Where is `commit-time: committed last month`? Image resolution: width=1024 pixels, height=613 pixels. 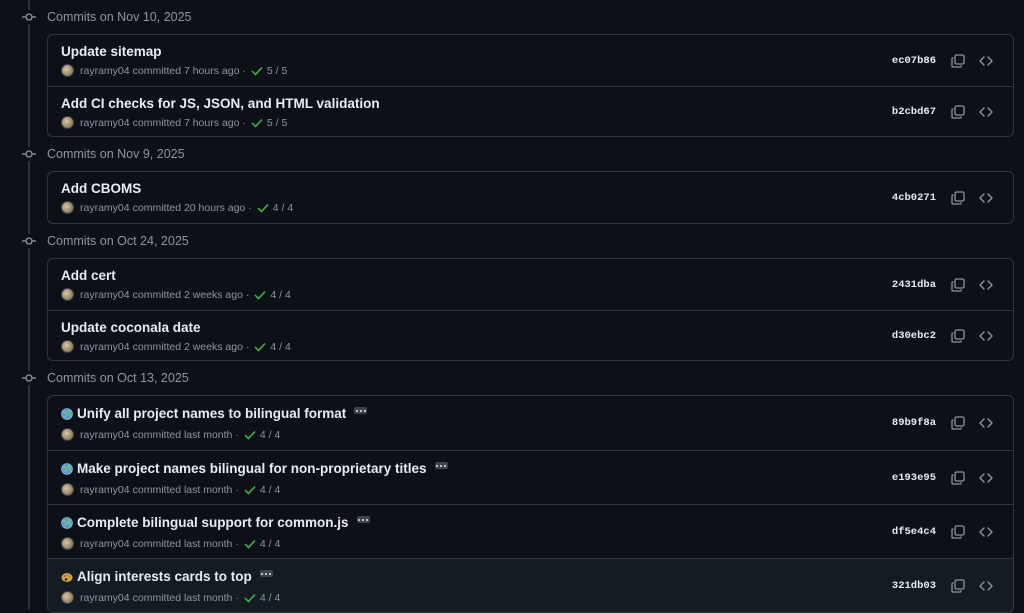 commit-time: committed last month is located at coordinates (182, 543).